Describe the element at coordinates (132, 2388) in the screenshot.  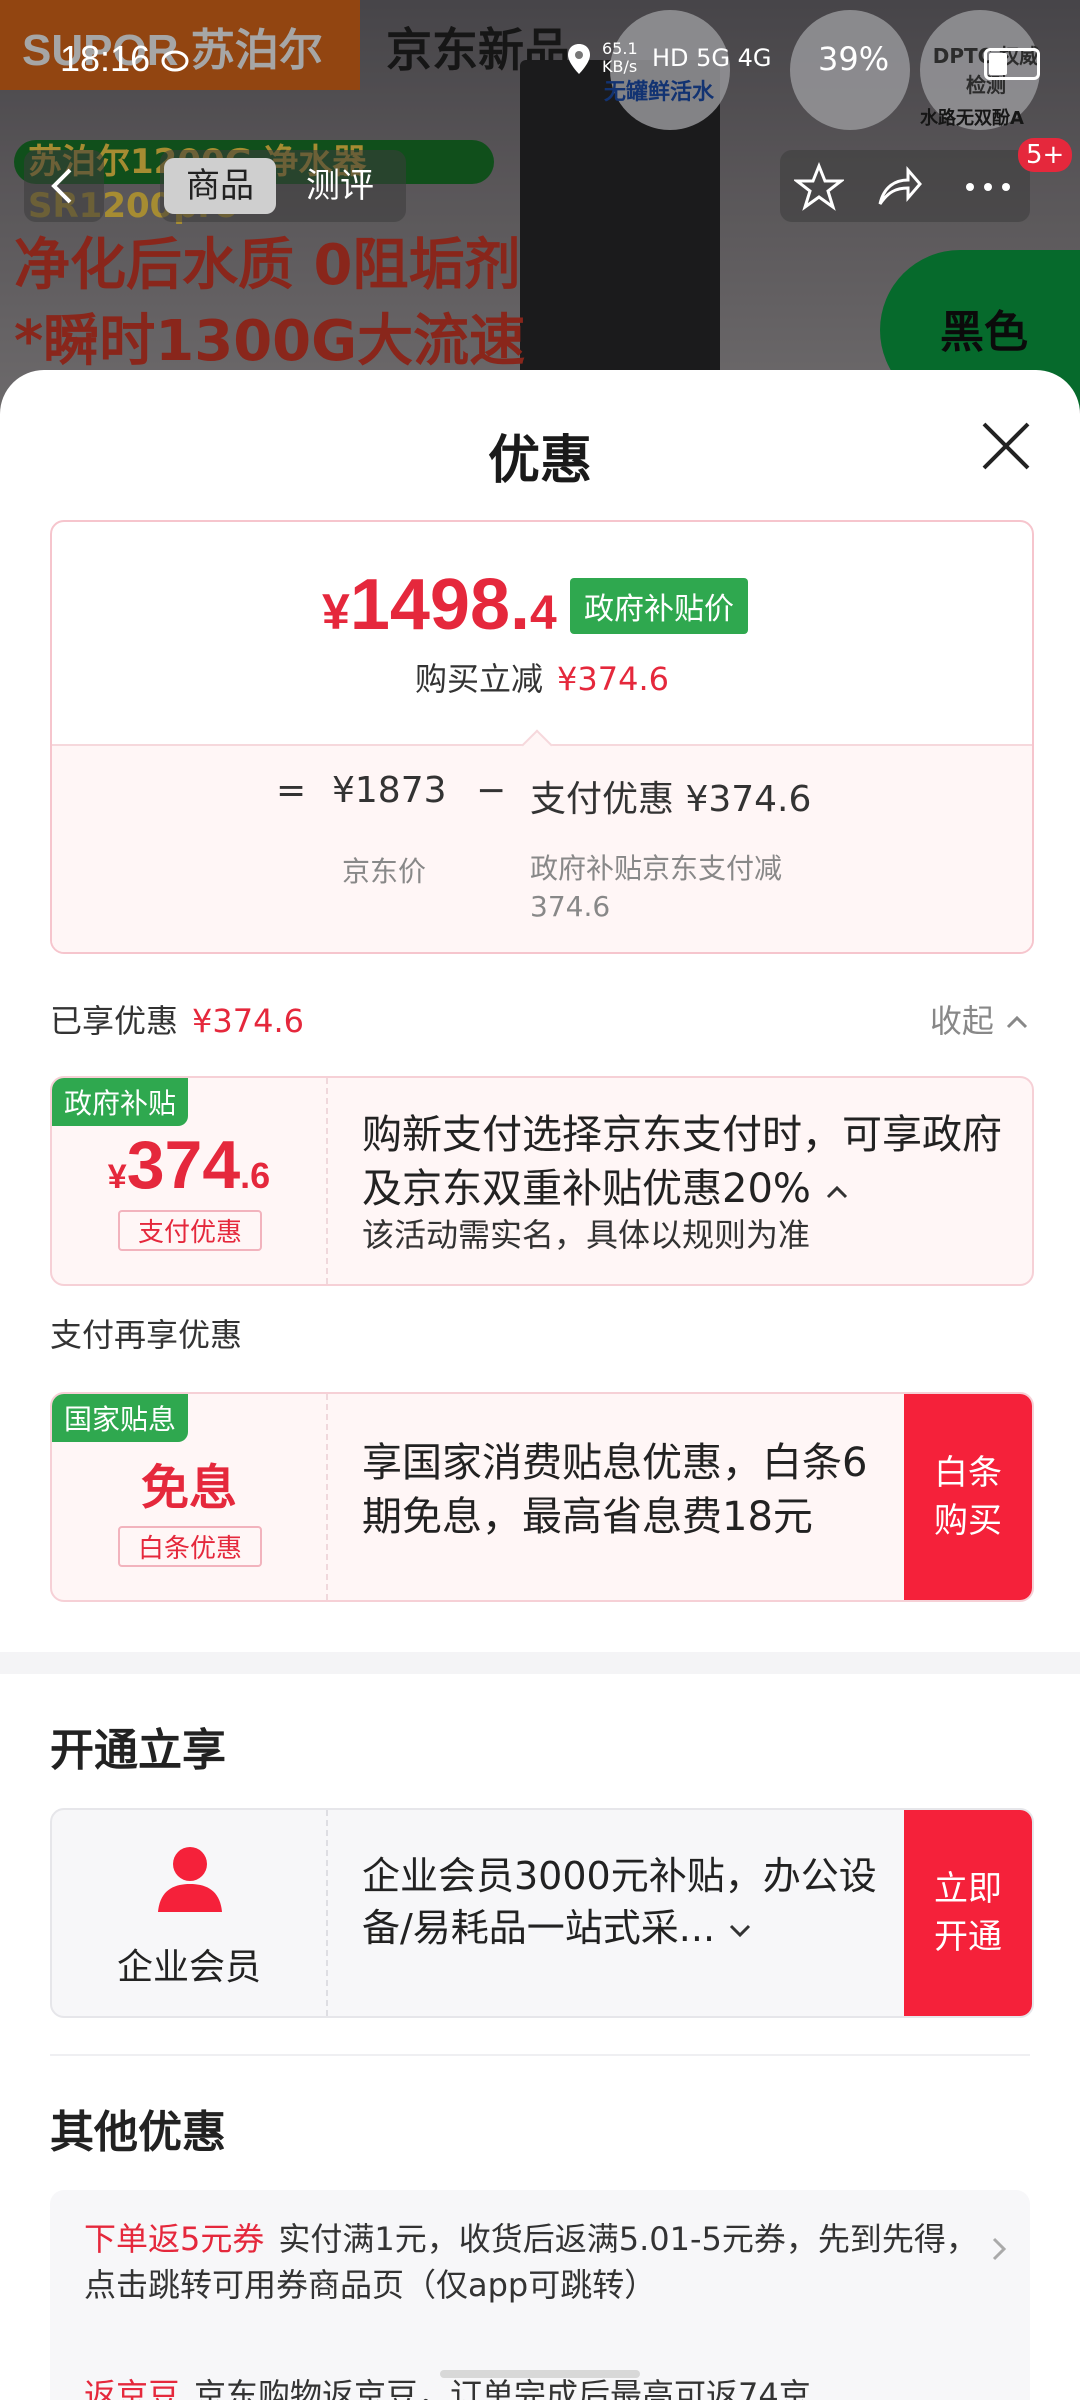
I see `jd-bean-highlight: 返京豆` at that location.